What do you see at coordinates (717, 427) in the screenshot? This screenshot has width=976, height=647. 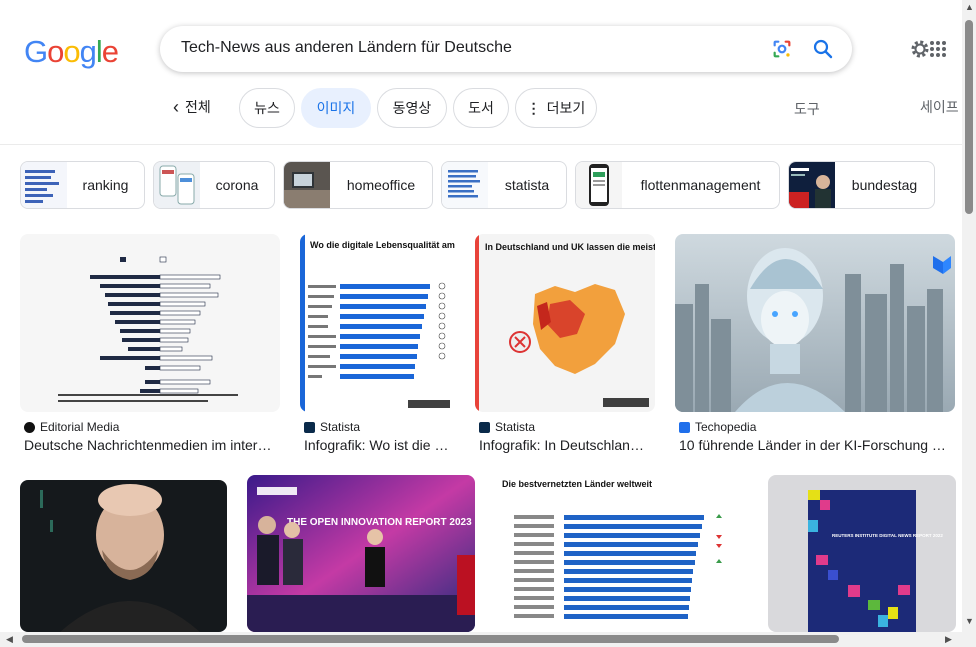 I see `result-source: Techopedia` at bounding box center [717, 427].